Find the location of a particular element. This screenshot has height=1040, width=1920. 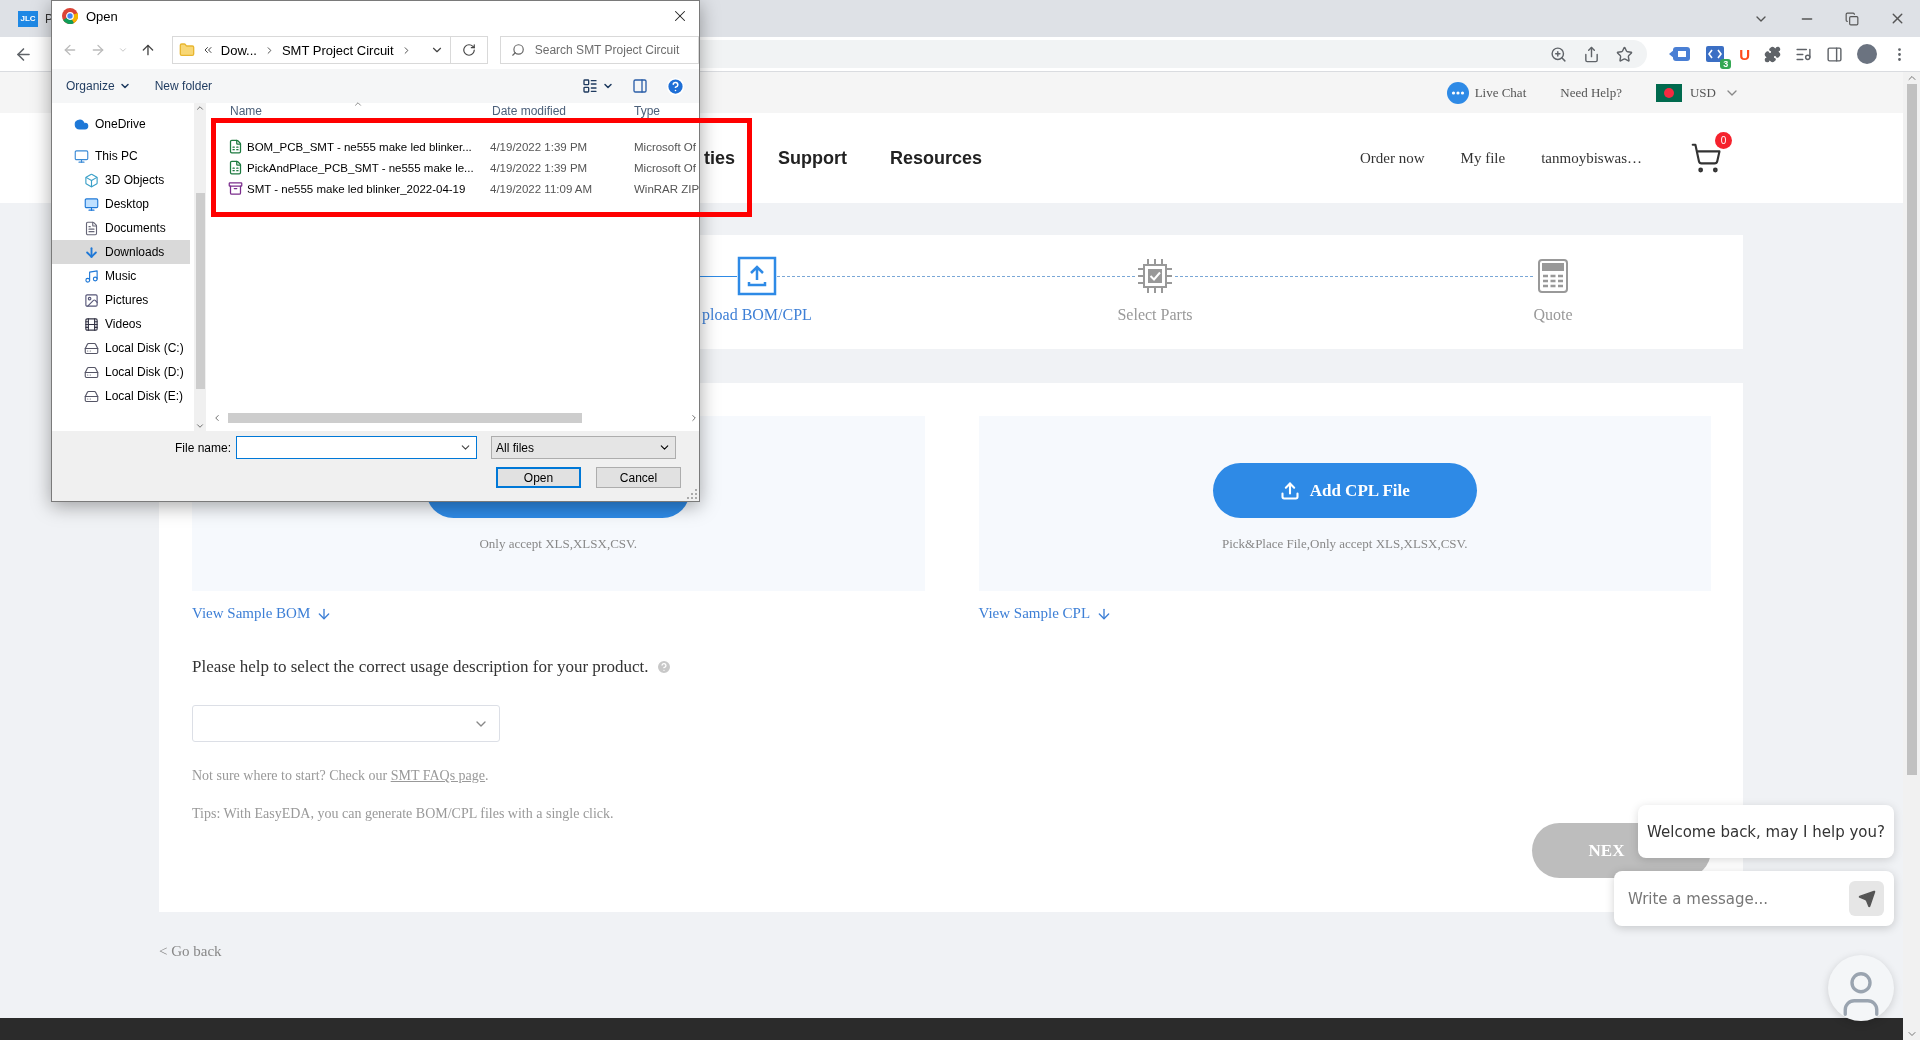

path-segment: SMT Project Circuit is located at coordinates (337, 50).